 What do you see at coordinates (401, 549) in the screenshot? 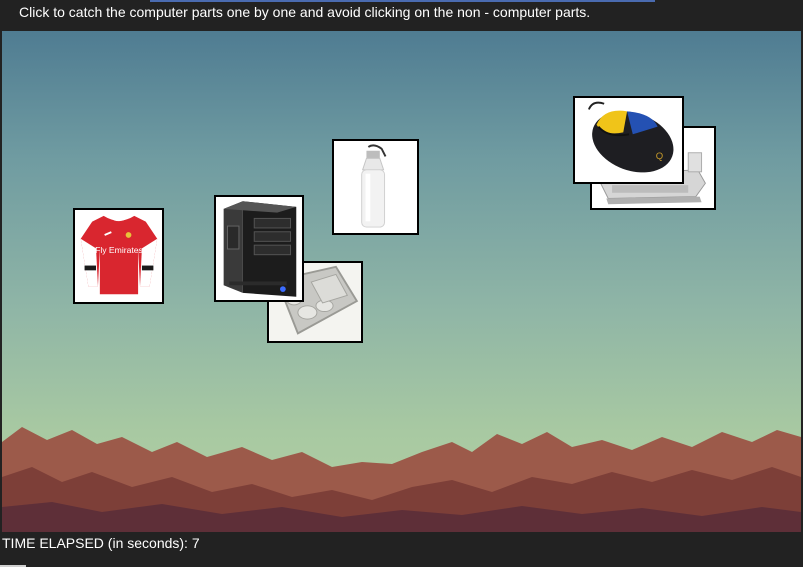
I see `status-bar: TIME ELAPSED (in seconds): 7` at bounding box center [401, 549].